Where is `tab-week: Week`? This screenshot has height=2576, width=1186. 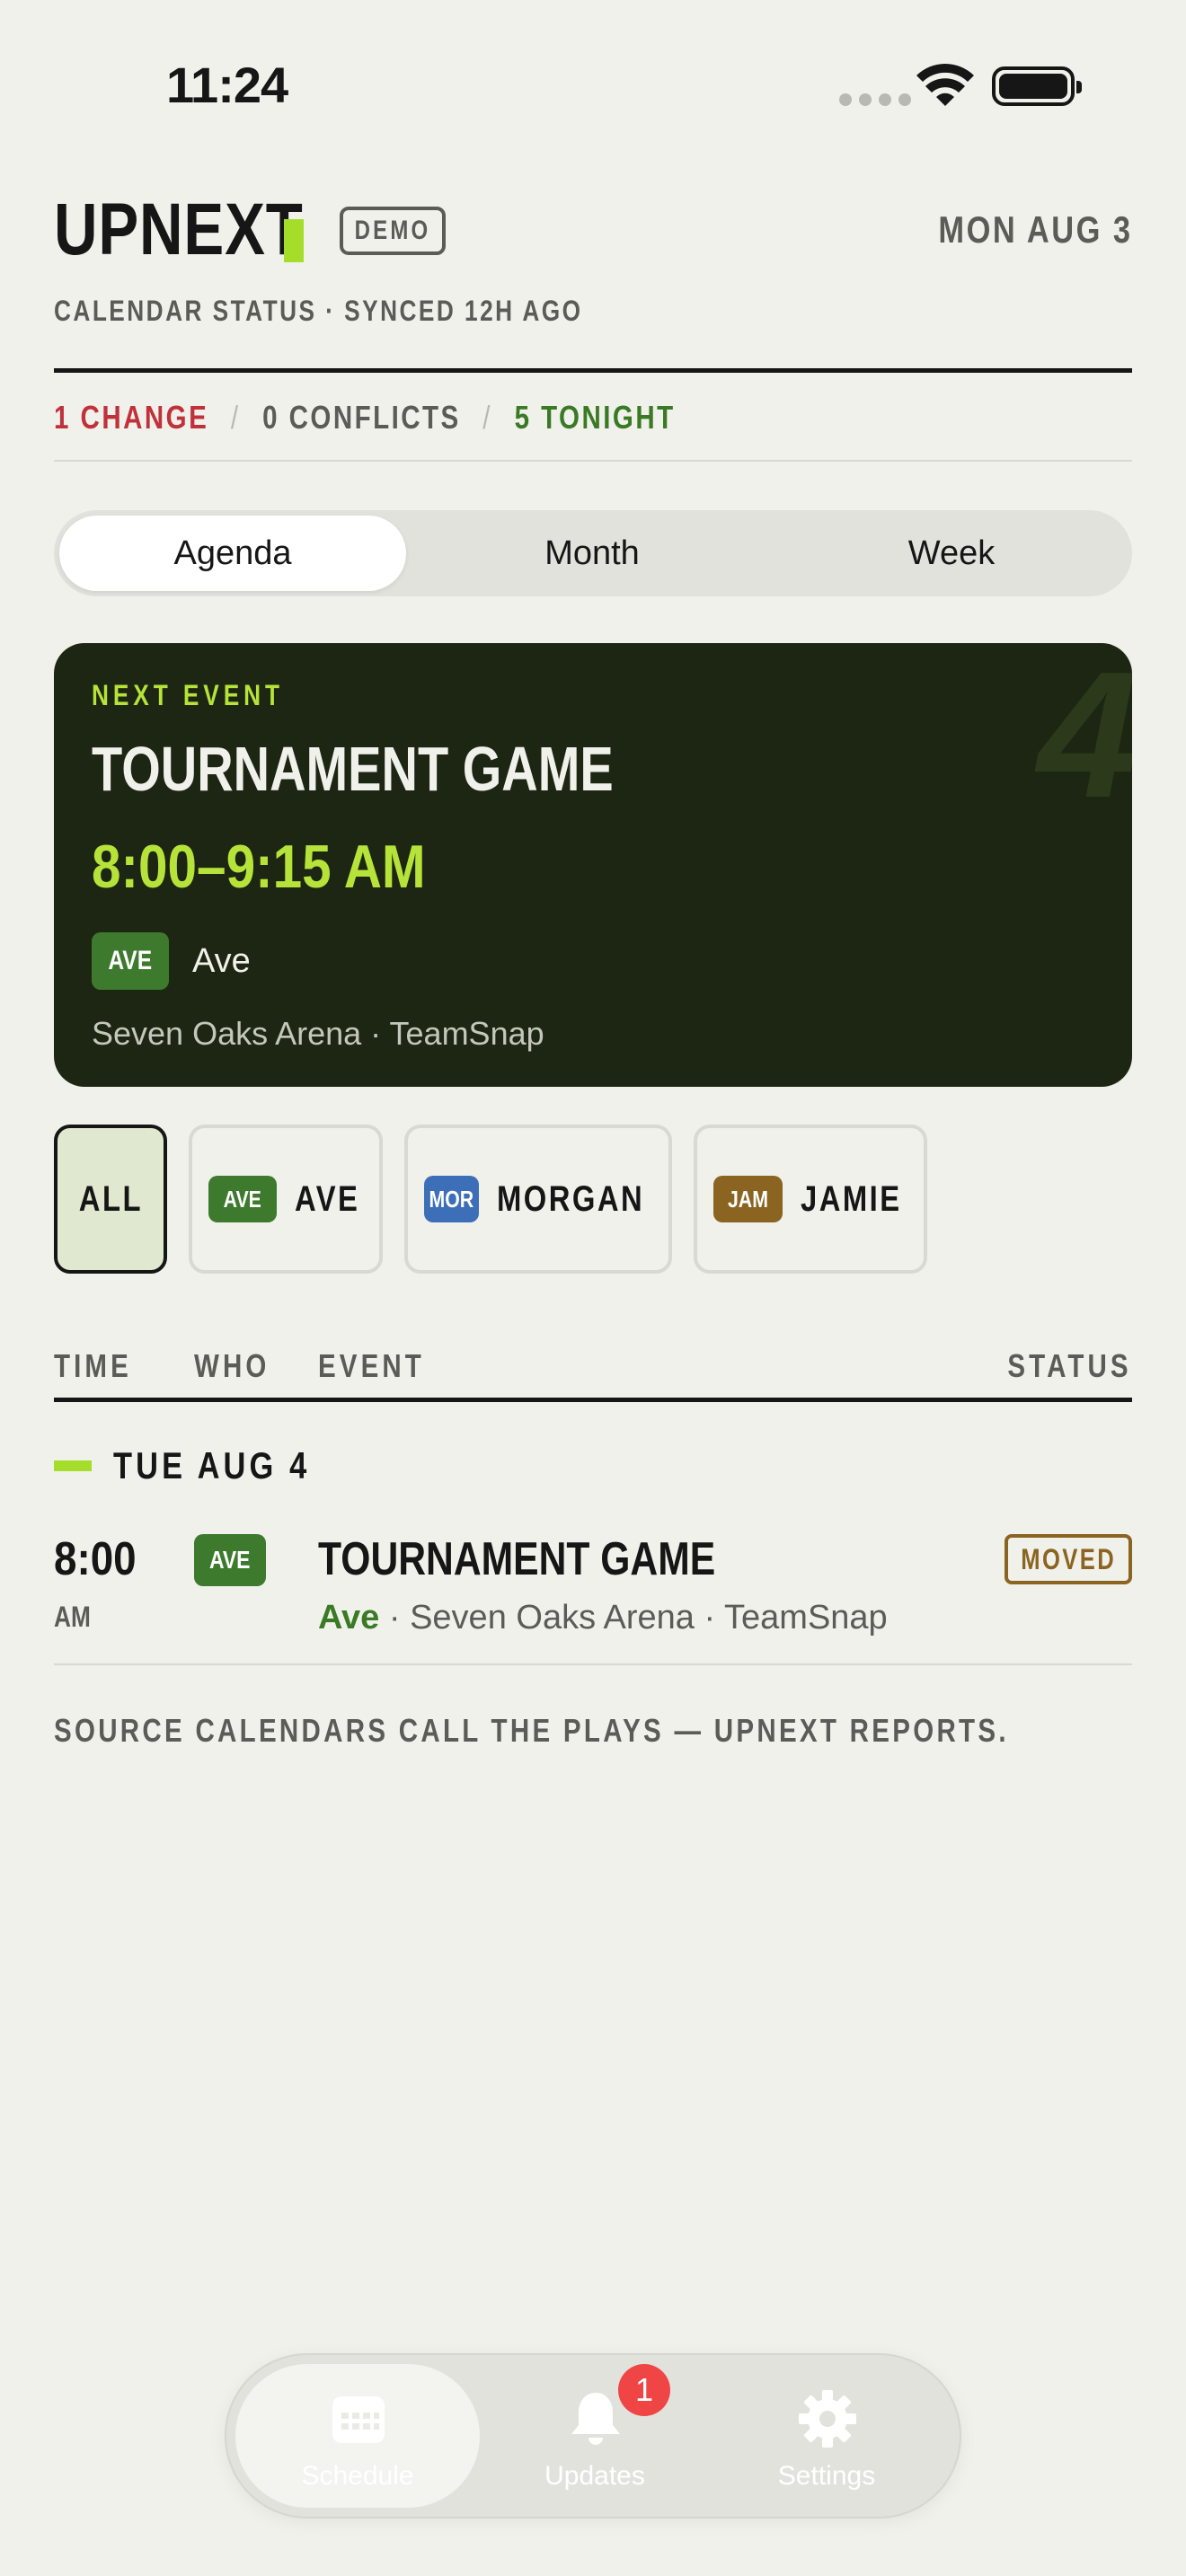
tab-week: Week is located at coordinates (951, 553).